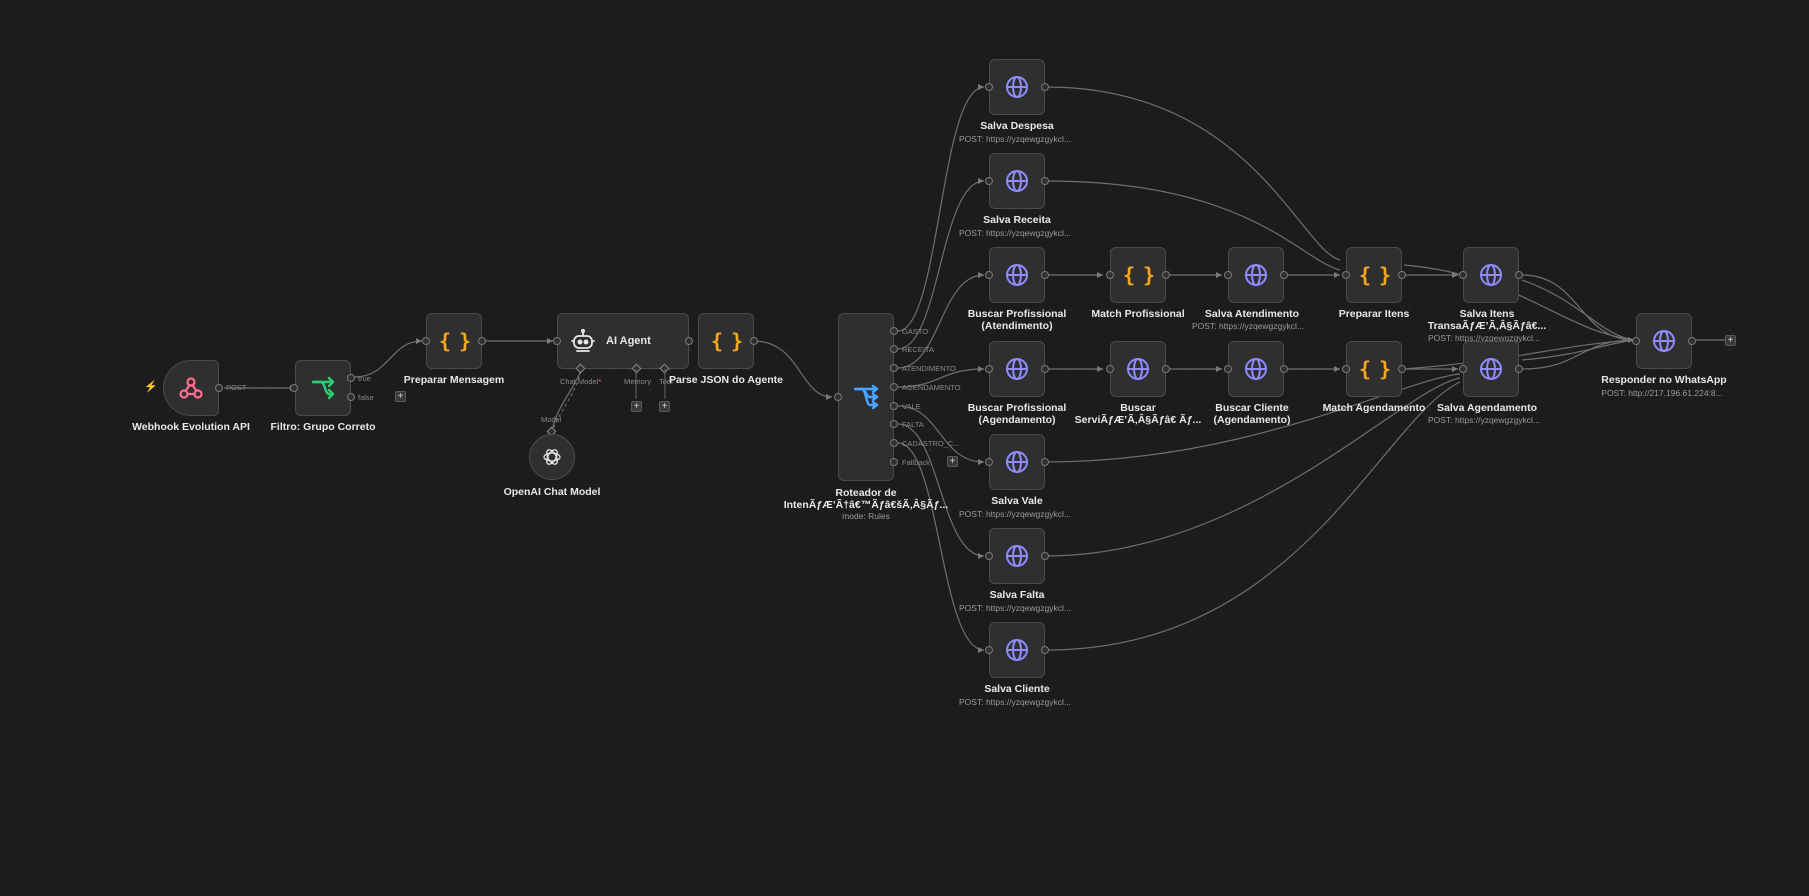 The image size is (1809, 896). Describe the element at coordinates (894, 331) in the screenshot. I see `router-output-gasto` at that location.